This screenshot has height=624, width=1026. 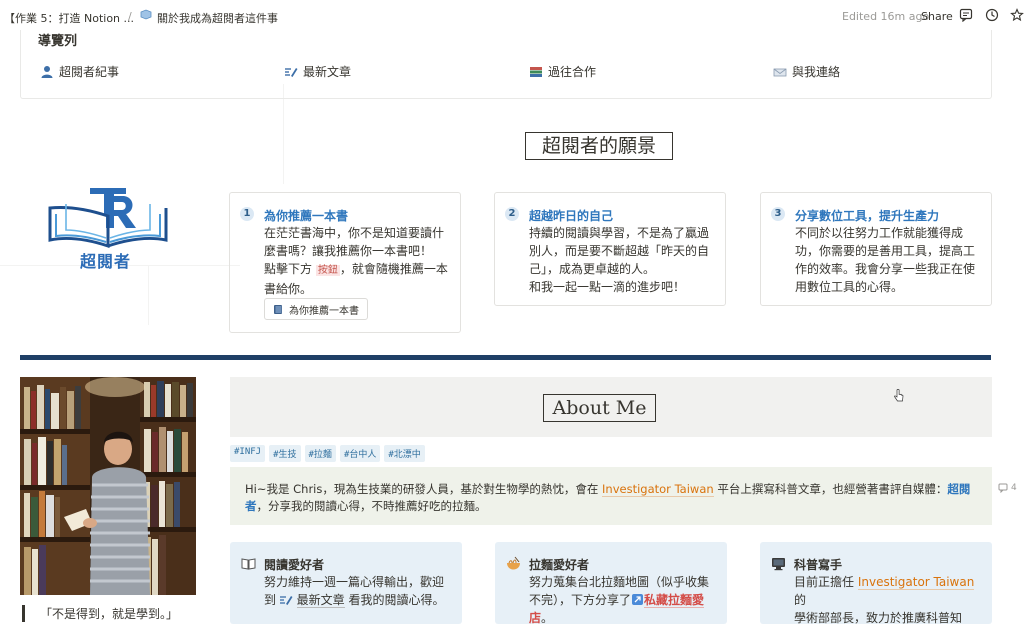 What do you see at coordinates (879, 233) in the screenshot?
I see `text-line: 不同於以往努力工作就能獲得成` at bounding box center [879, 233].